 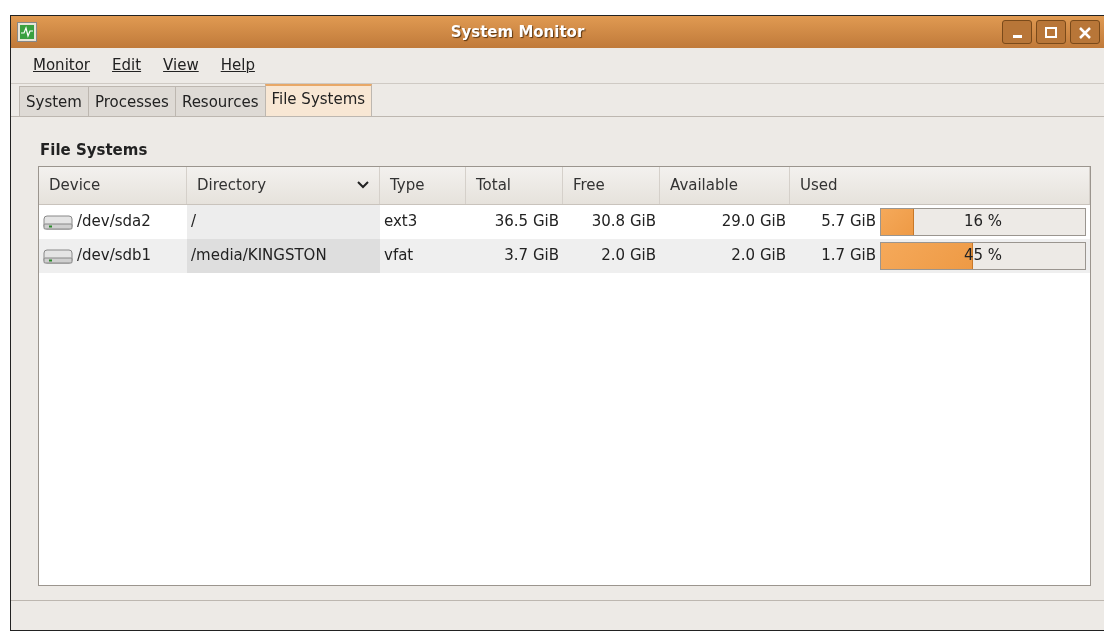 I want to click on table-cell-text: 30.8 GiB, so click(x=623, y=222).